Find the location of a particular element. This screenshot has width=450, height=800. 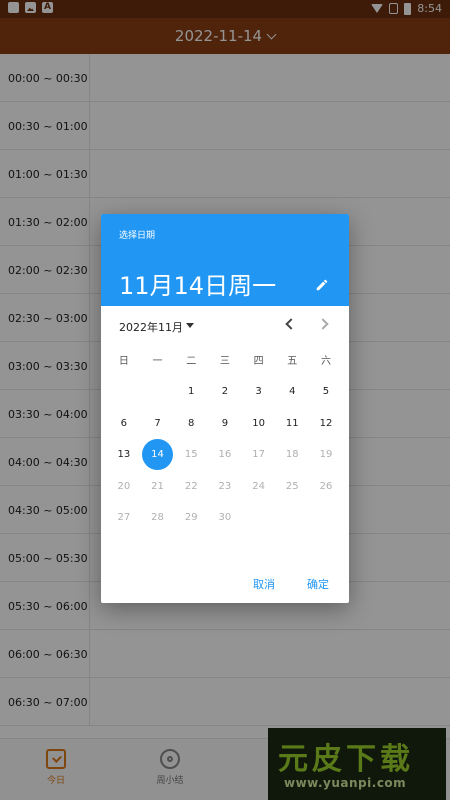

calendar-week: 27 28 29 30 is located at coordinates (225, 518).